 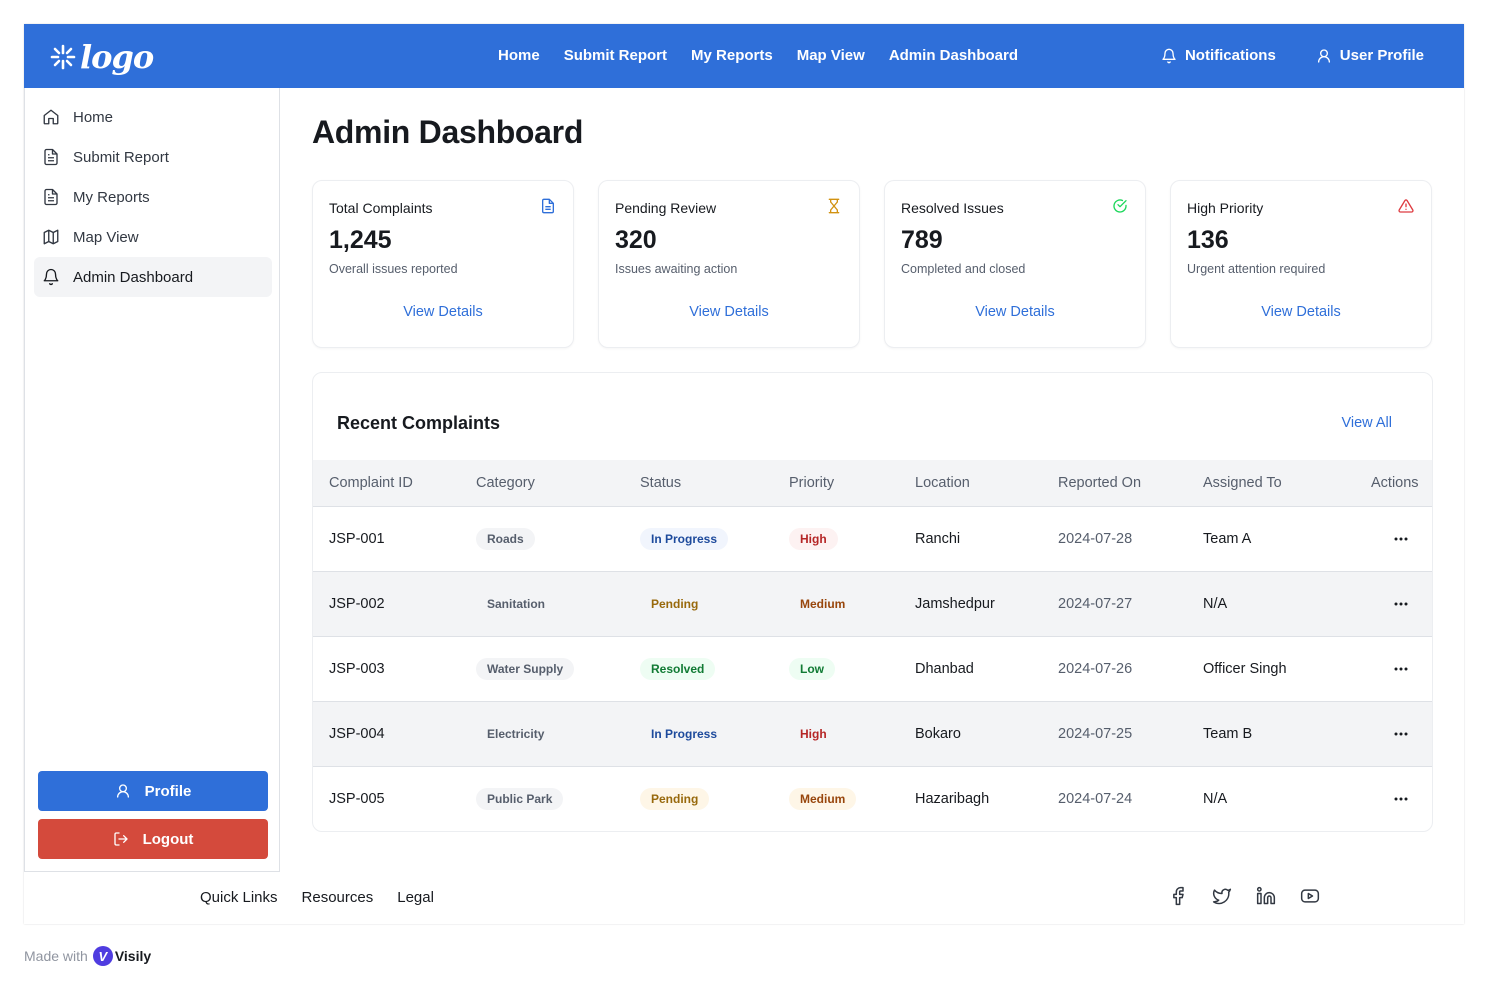 I want to click on twitter-link, so click(x=1222, y=896).